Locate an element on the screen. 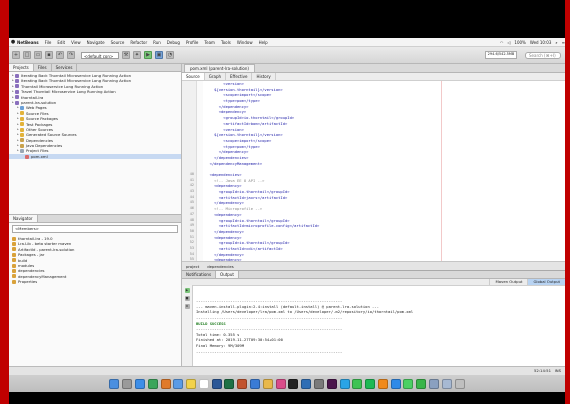 The height and width of the screenshot is (404, 570). memory-indicator: 294.6/542.5MB is located at coordinates (501, 55).